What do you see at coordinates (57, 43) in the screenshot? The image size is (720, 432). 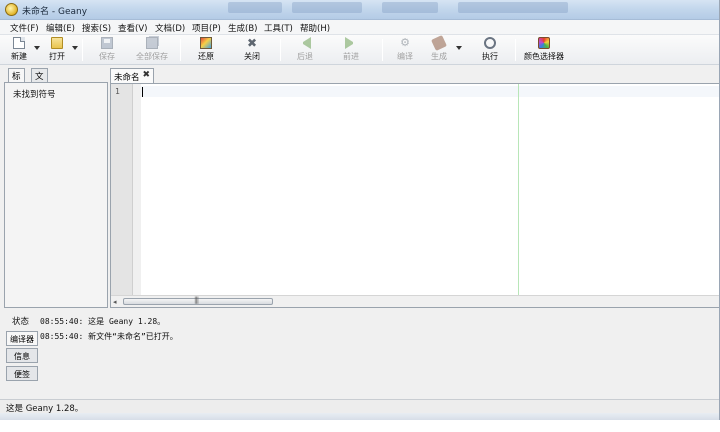 I see `open-folder-icon` at bounding box center [57, 43].